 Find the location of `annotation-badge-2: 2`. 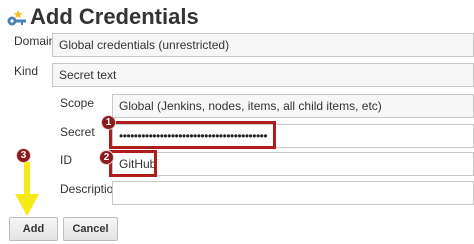

annotation-badge-2: 2 is located at coordinates (106, 157).